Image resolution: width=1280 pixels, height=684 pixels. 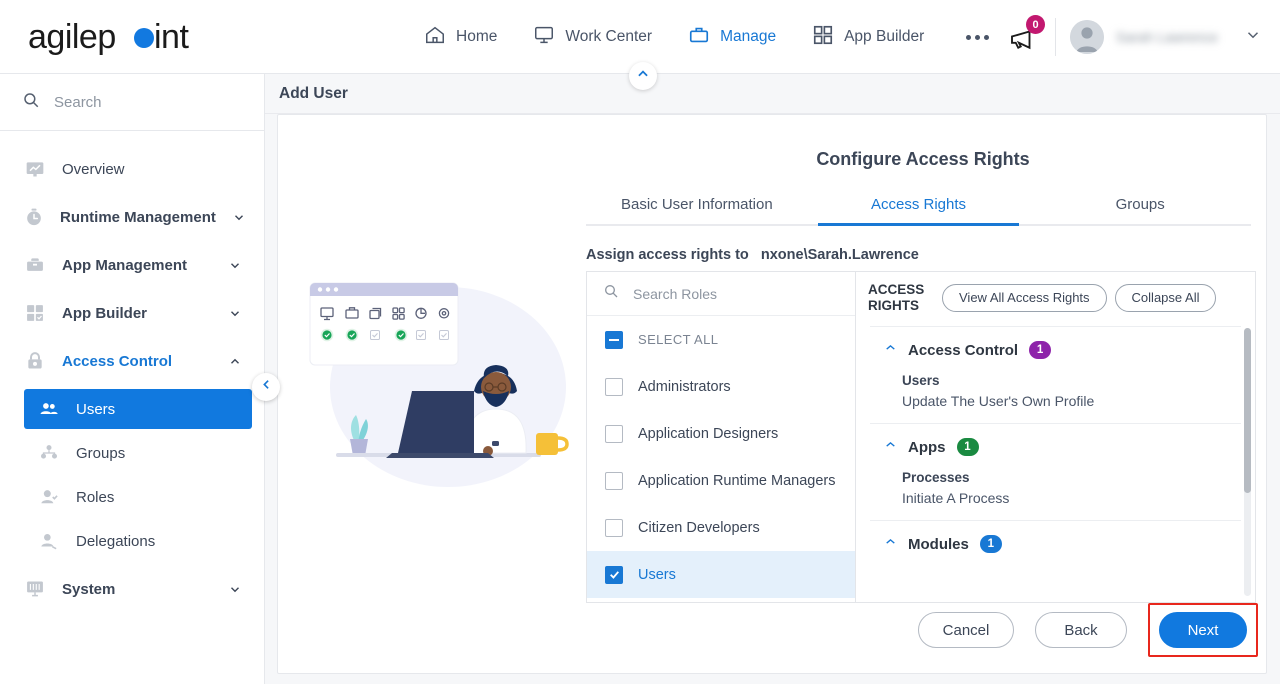 What do you see at coordinates (772, 88) in the screenshot?
I see `page-header: Add User` at bounding box center [772, 88].